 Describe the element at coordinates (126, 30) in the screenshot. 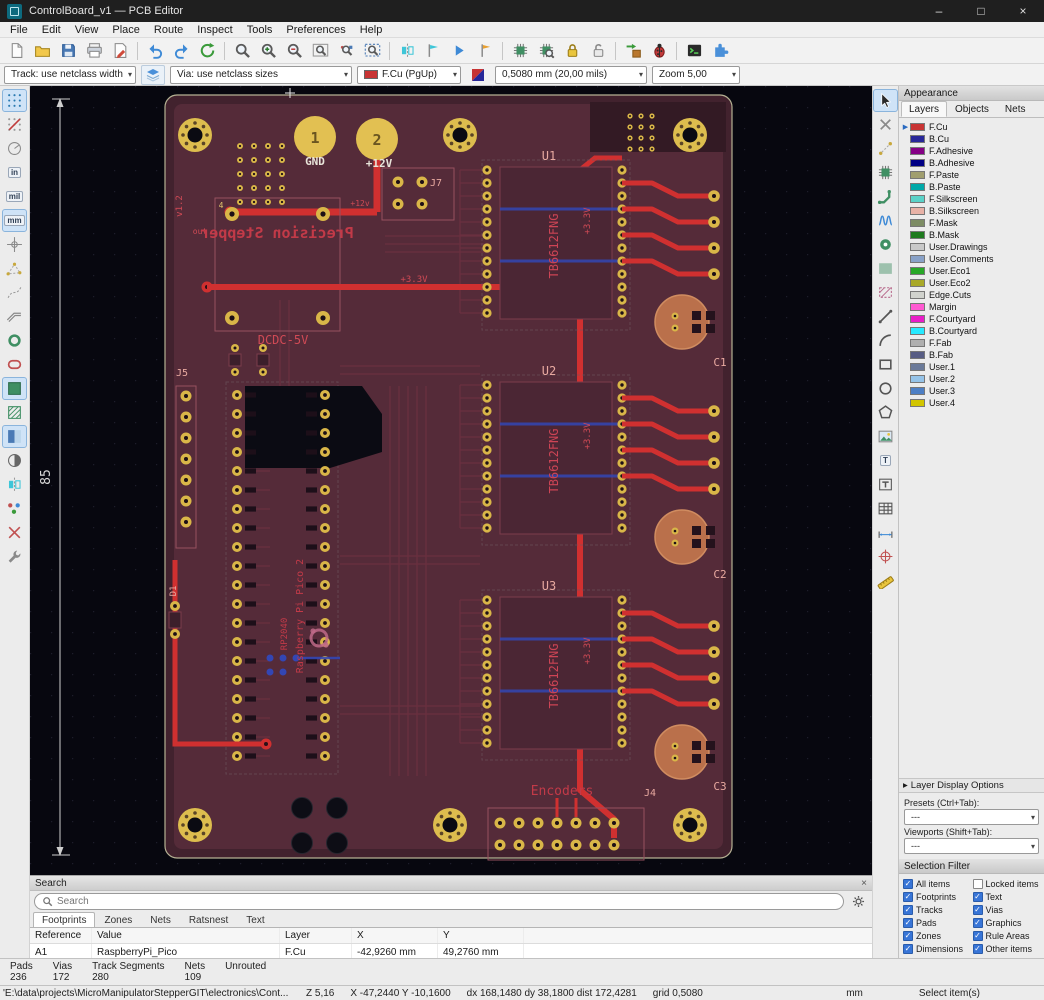

I see `menu-place: Place` at that location.